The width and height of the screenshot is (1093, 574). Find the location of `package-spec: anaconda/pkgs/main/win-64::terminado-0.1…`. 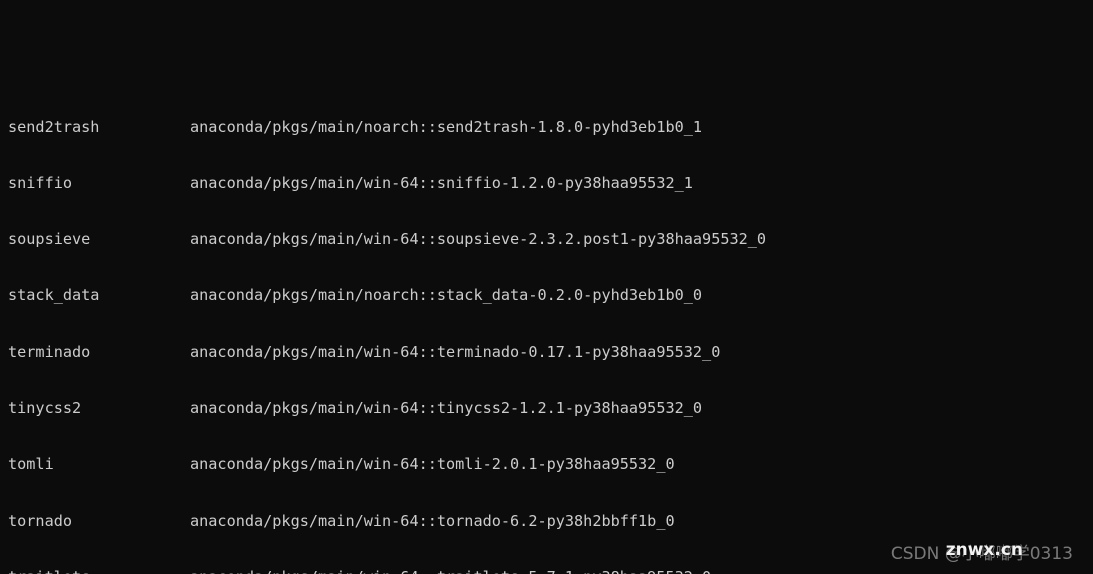

package-spec: anaconda/pkgs/main/win-64::terminado-0.1… is located at coordinates (455, 351).